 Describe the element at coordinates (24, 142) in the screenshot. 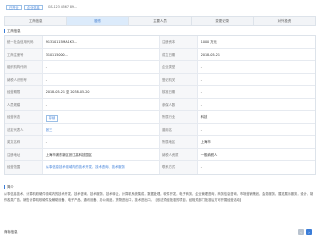

I see `field-label: 英文名称` at that location.